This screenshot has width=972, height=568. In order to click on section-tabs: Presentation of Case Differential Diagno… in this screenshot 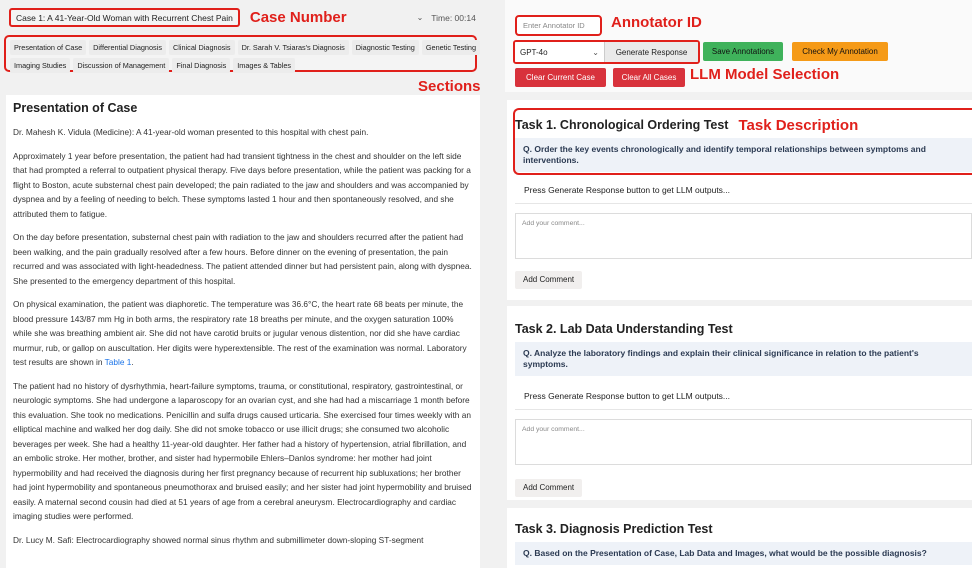, I will do `click(242, 54)`.